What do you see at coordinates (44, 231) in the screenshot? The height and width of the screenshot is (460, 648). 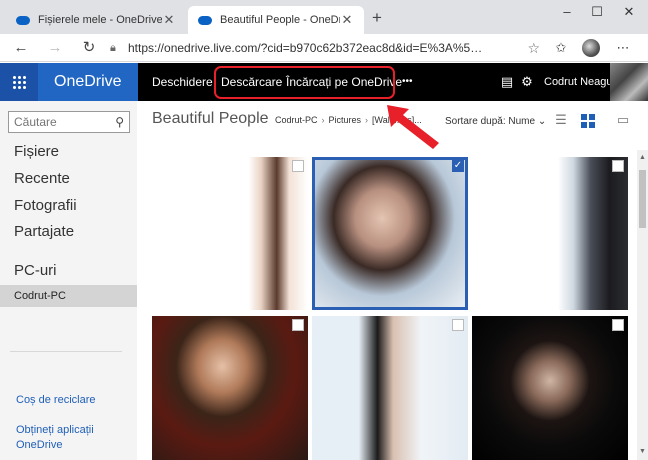 I see `sidebar-item-shared: Partajate` at bounding box center [44, 231].